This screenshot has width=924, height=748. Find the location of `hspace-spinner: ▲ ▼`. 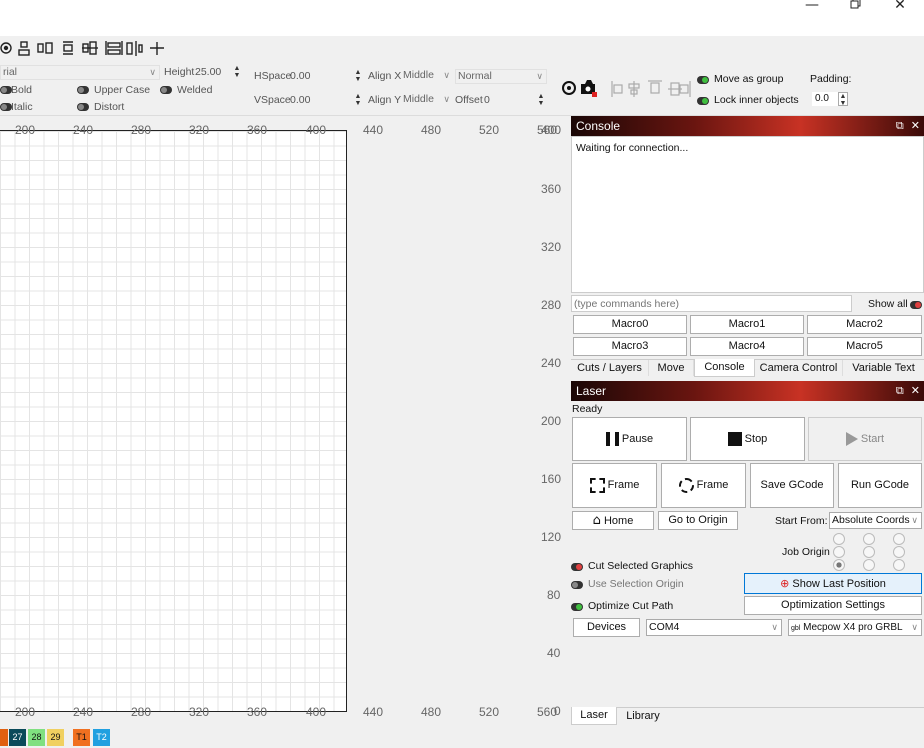

hspace-spinner: ▲ ▼ is located at coordinates (358, 76).